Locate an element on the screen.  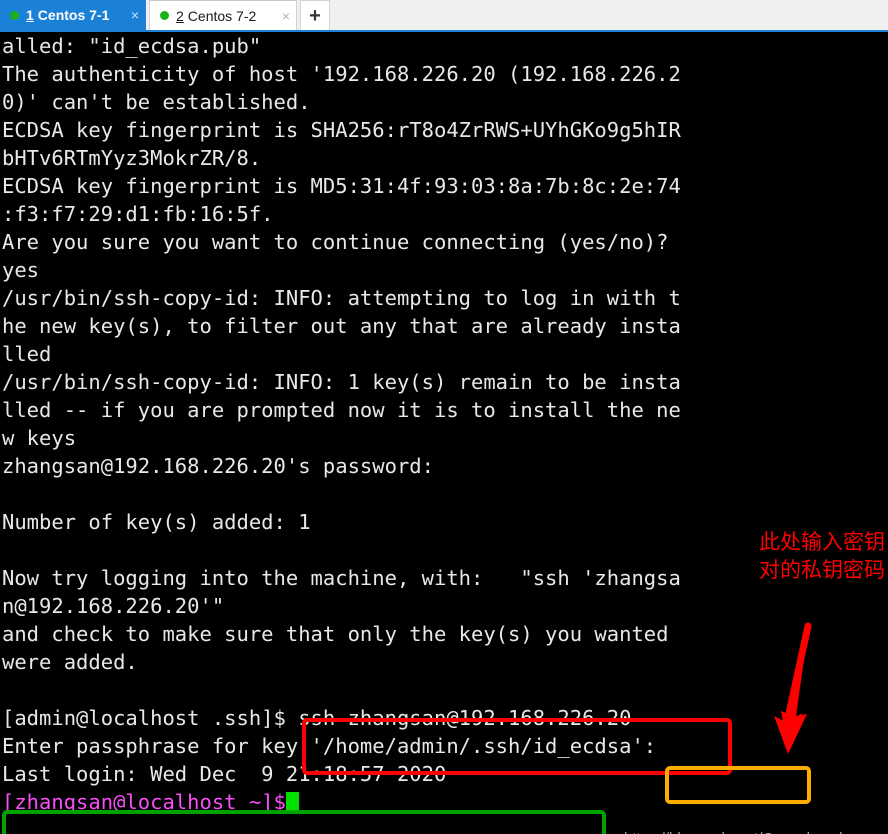
annotation-note-text: 此处输入密钥对的私钥密码 is located at coordinates (822, 556).